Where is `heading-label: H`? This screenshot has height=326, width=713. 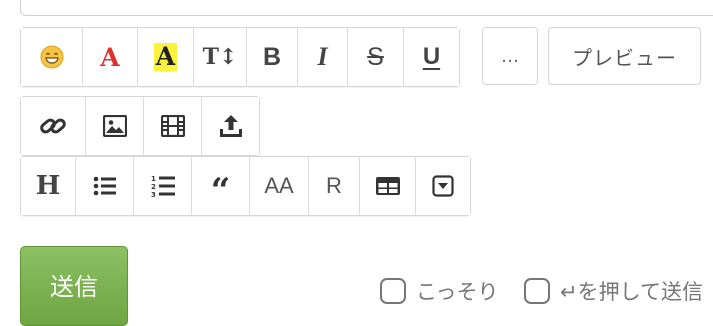 heading-label: H is located at coordinates (48, 186).